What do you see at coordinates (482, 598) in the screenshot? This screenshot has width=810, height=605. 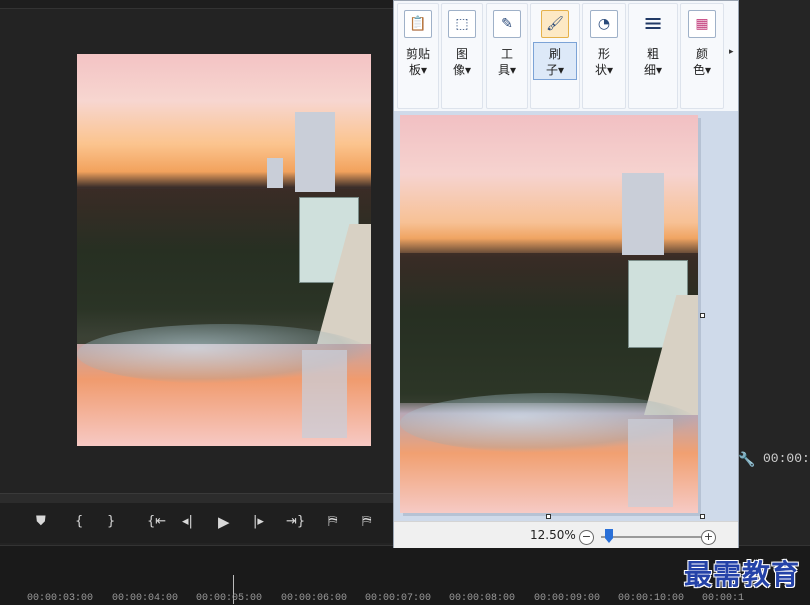 I see `timeline-tick: 00:00:08:00` at bounding box center [482, 598].